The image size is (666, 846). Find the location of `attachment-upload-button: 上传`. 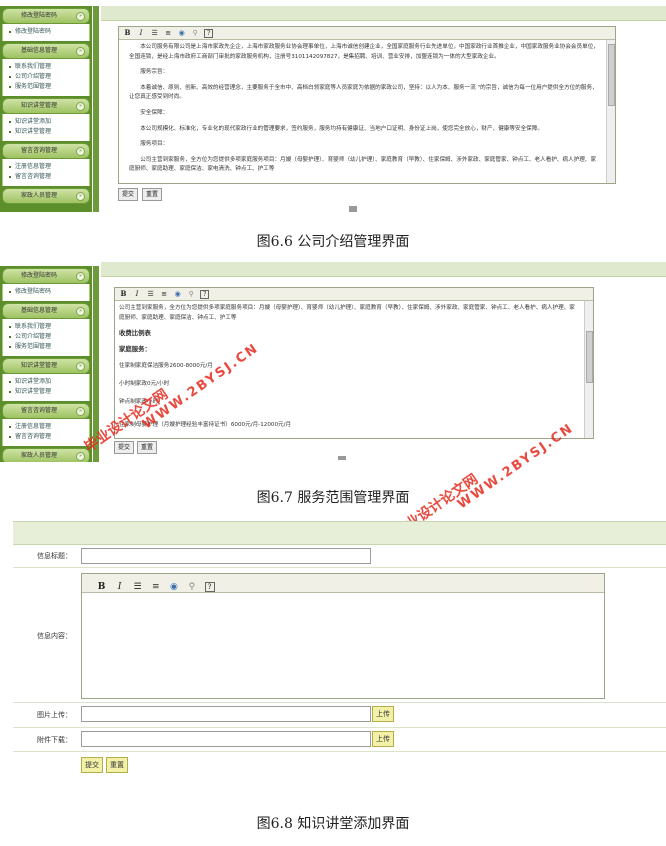

attachment-upload-button: 上传 is located at coordinates (383, 739).